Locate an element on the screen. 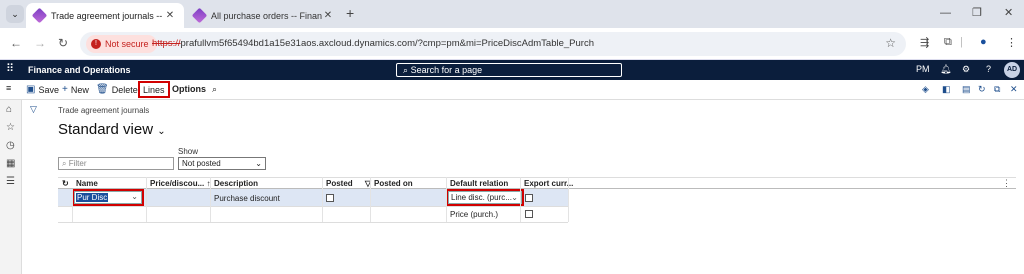 The height and width of the screenshot is (274, 1024). app-name: Finance and Operations is located at coordinates (79, 70).